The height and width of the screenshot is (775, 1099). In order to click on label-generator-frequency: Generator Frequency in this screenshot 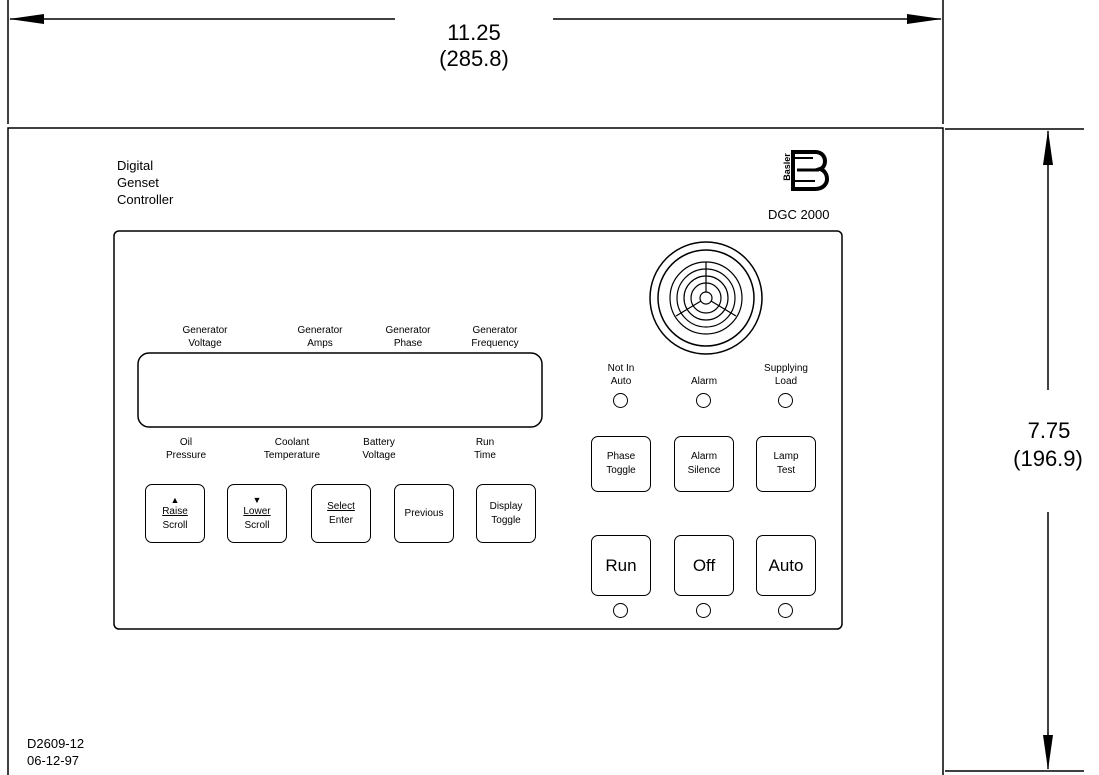, I will do `click(495, 337)`.